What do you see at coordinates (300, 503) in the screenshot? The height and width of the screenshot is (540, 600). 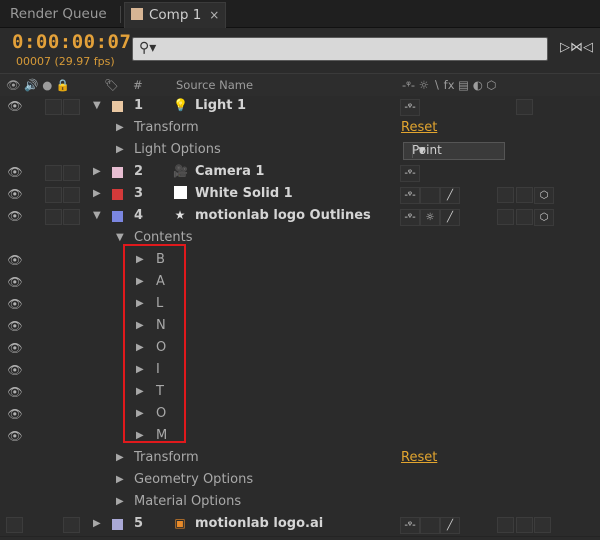 I see `property-material-options: ▶ Material Options` at bounding box center [300, 503].